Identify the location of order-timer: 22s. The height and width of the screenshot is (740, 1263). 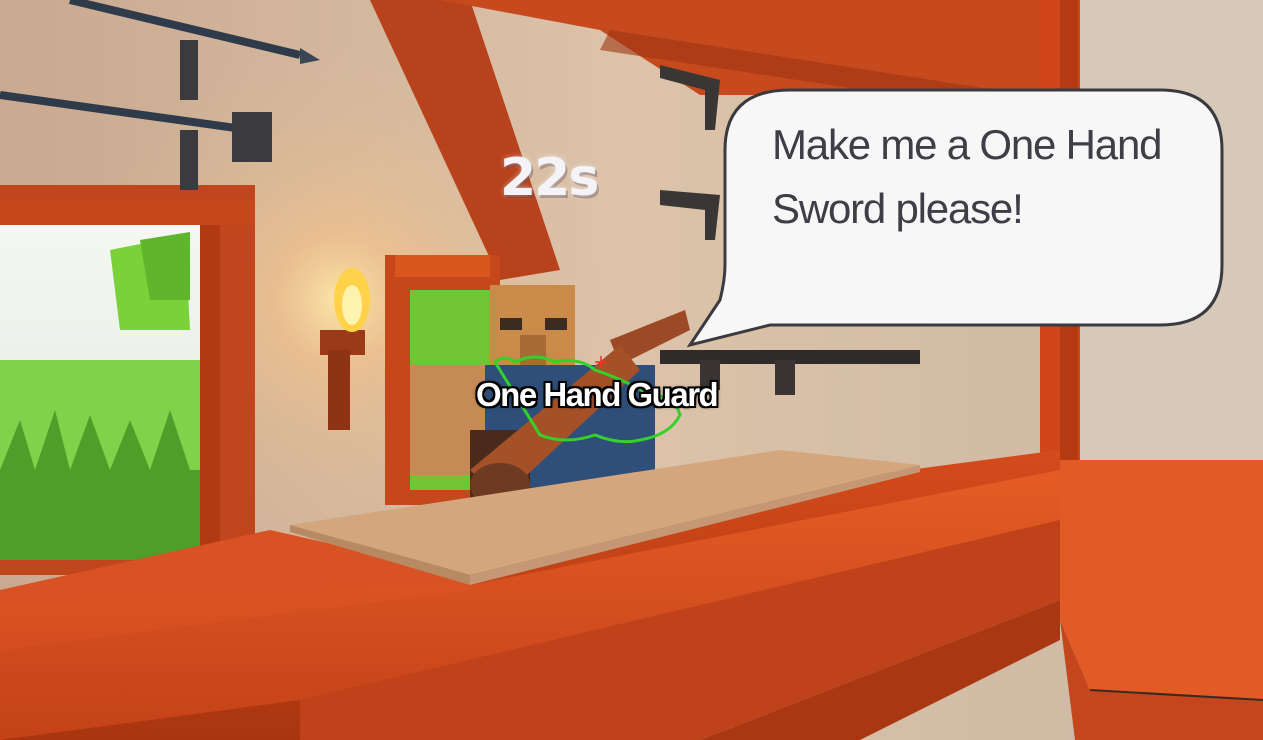
(549, 178).